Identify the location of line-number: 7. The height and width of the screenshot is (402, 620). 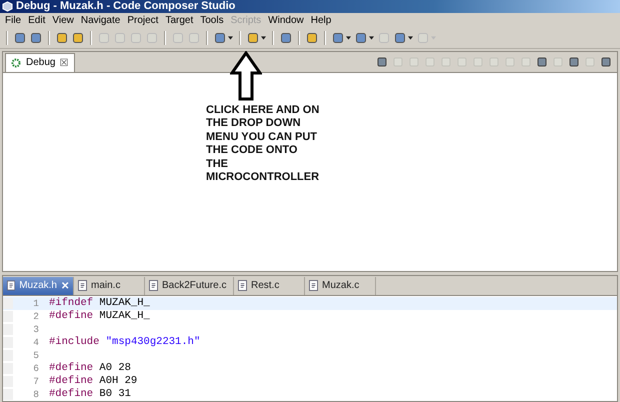
(26, 381).